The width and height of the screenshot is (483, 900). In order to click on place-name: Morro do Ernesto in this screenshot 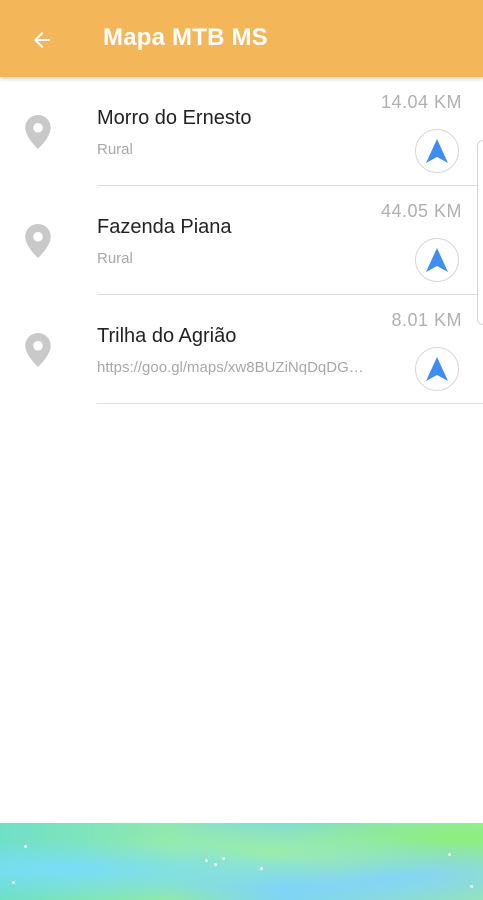, I will do `click(174, 118)`.